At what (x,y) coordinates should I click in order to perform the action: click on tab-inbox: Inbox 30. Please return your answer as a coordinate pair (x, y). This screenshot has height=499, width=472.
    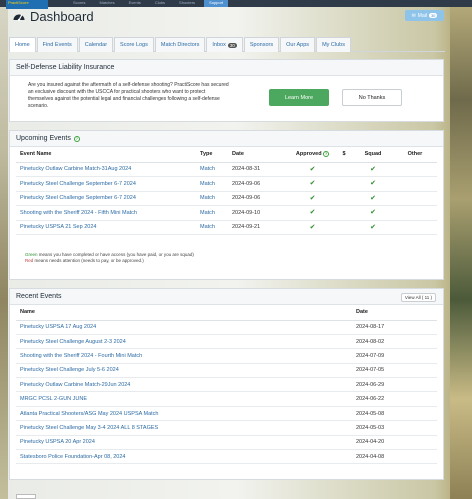
    Looking at the image, I should click on (224, 44).